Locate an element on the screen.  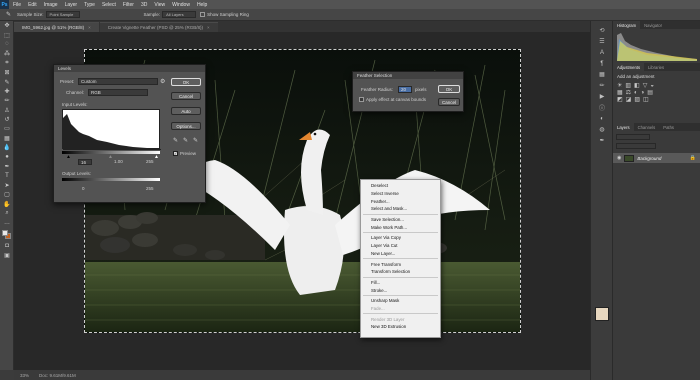
eyedropper-tool-icon: ✎ is located at coordinates (7, 81).